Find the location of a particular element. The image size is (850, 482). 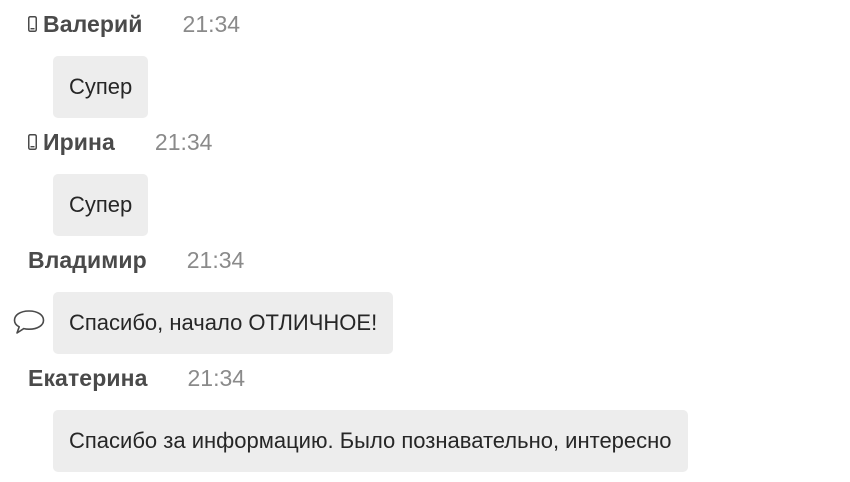

message-author: Валерий is located at coordinates (93, 24).